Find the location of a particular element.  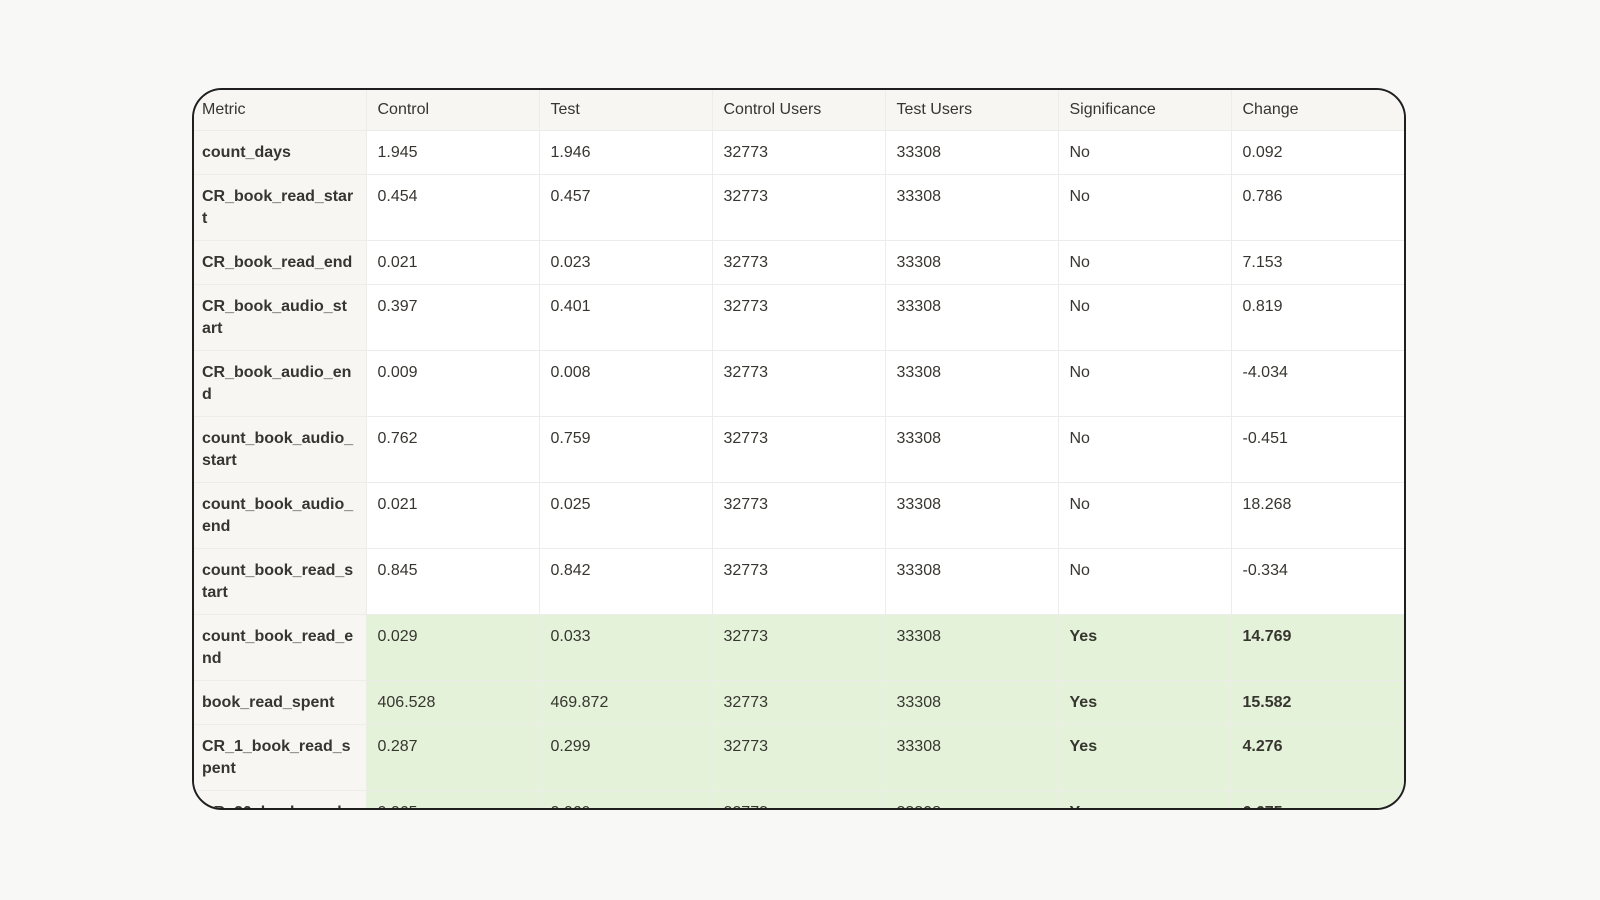

metric-cell: count_book_read_start is located at coordinates (280, 581).